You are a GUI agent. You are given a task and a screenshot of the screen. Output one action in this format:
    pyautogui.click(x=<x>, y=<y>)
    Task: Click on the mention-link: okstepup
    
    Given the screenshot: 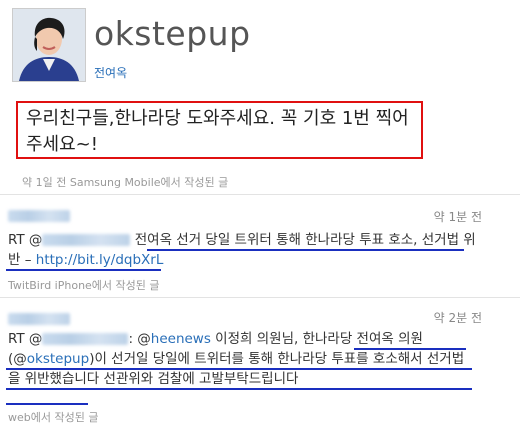 What is the action you would take?
    pyautogui.click(x=58, y=359)
    